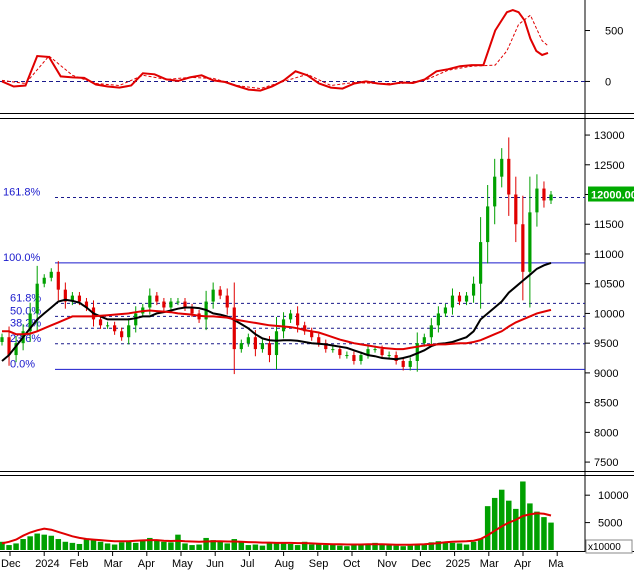  Describe the element at coordinates (556, 564) in the screenshot. I see `x-tick-label: Ma` at that location.